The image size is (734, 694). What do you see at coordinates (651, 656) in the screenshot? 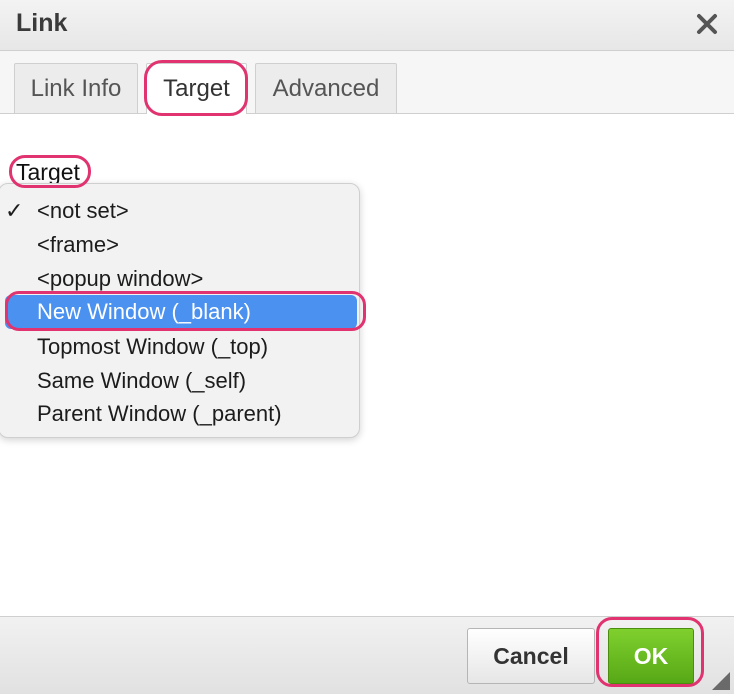
I see `ok-button: OK` at bounding box center [651, 656].